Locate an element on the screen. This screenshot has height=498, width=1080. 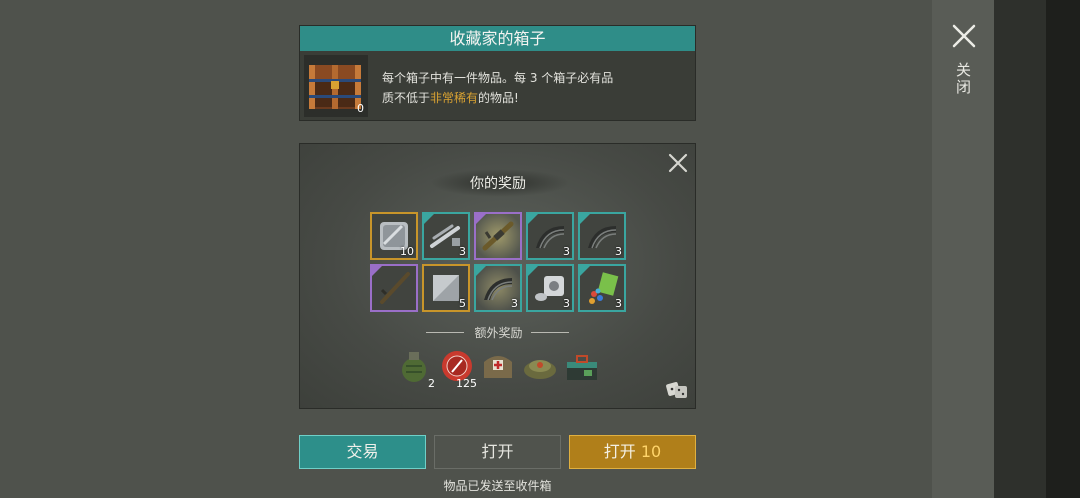
reward-slot: 5 is located at coordinates (446, 288).